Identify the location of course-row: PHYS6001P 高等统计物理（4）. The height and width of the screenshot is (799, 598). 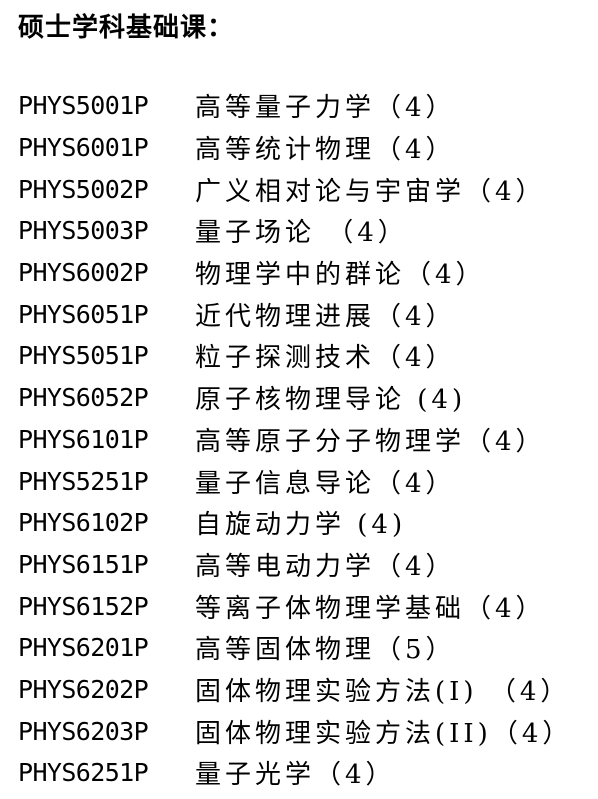
(295, 148).